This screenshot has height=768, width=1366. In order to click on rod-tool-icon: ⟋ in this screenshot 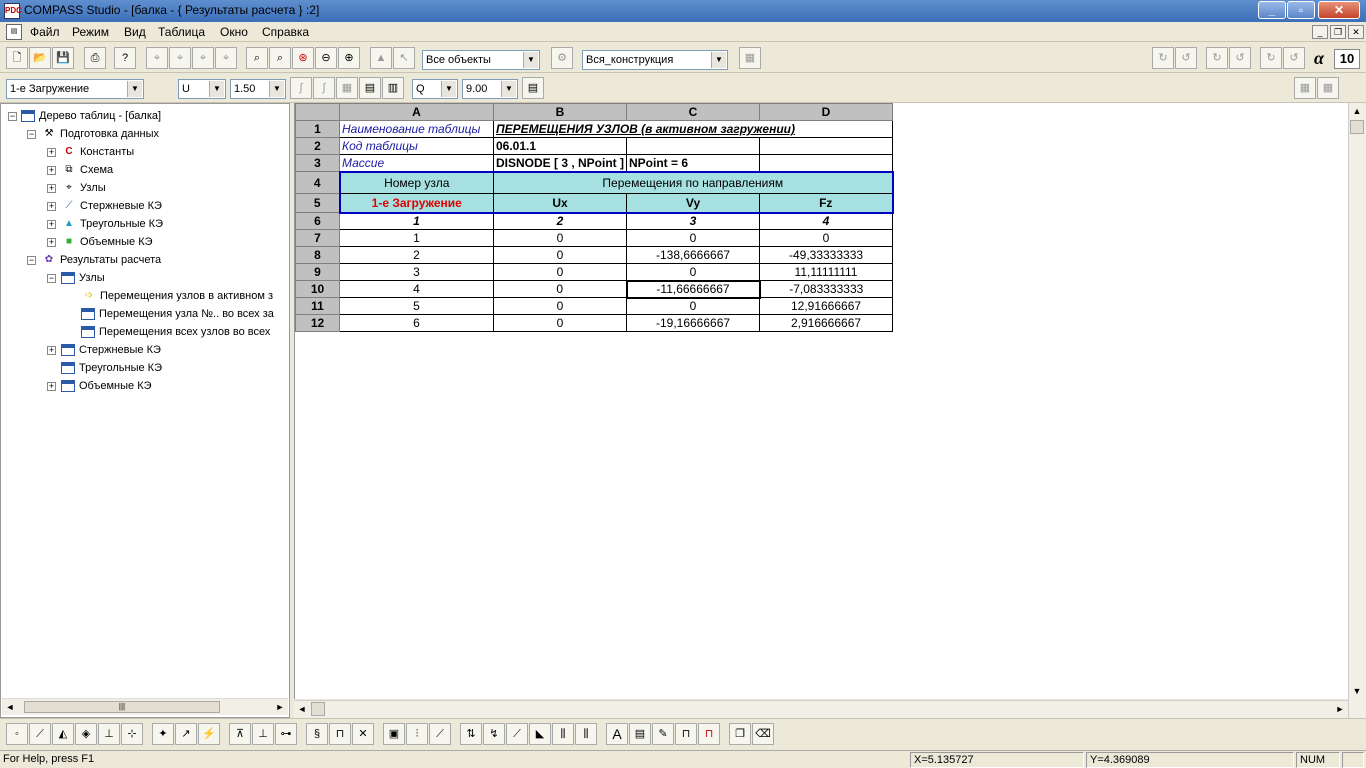, I will do `click(40, 734)`.